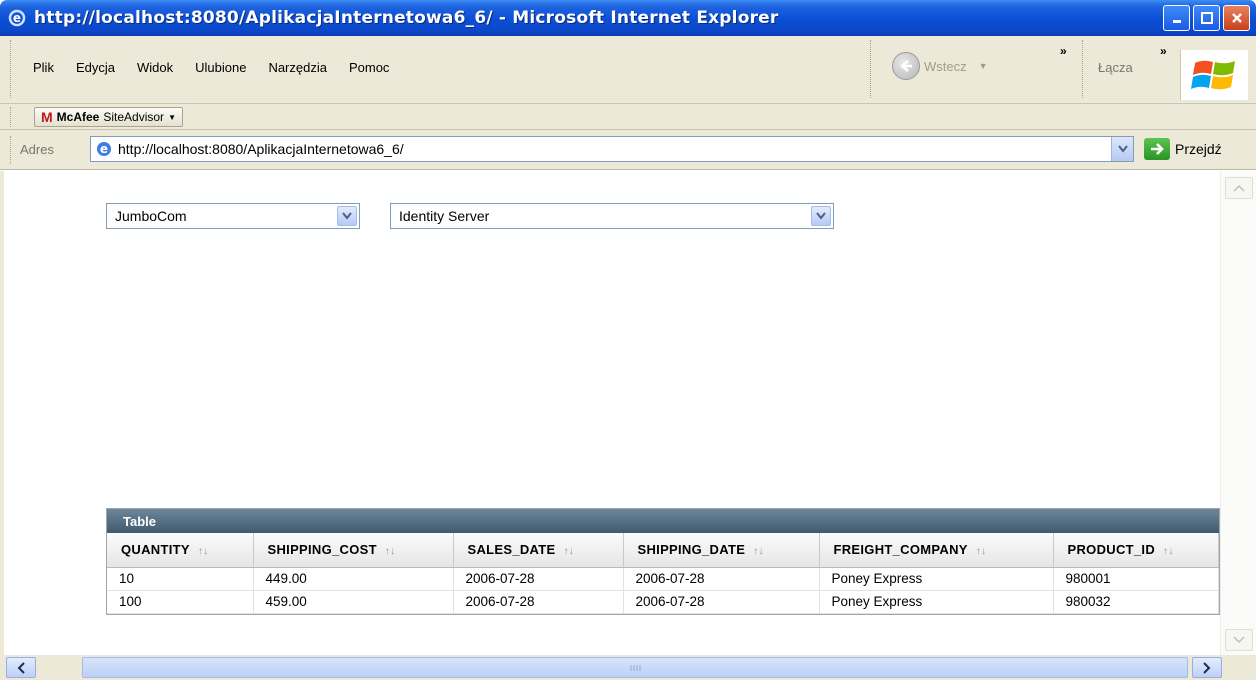  I want to click on column-label: QUANTITY, so click(155, 550).